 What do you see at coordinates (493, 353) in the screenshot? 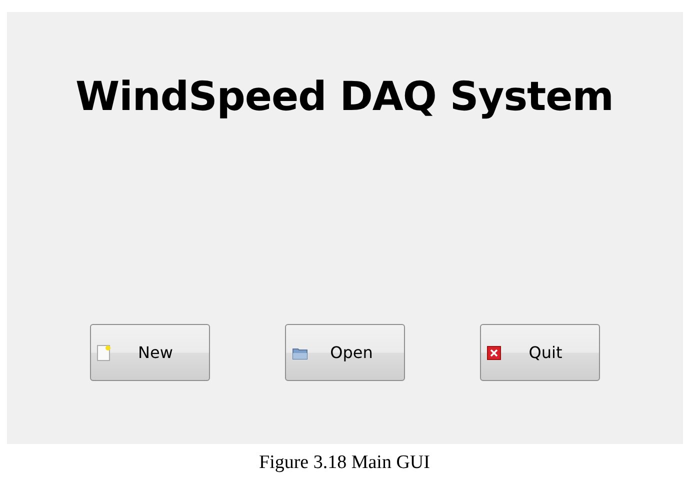
I see `close-icon` at bounding box center [493, 353].